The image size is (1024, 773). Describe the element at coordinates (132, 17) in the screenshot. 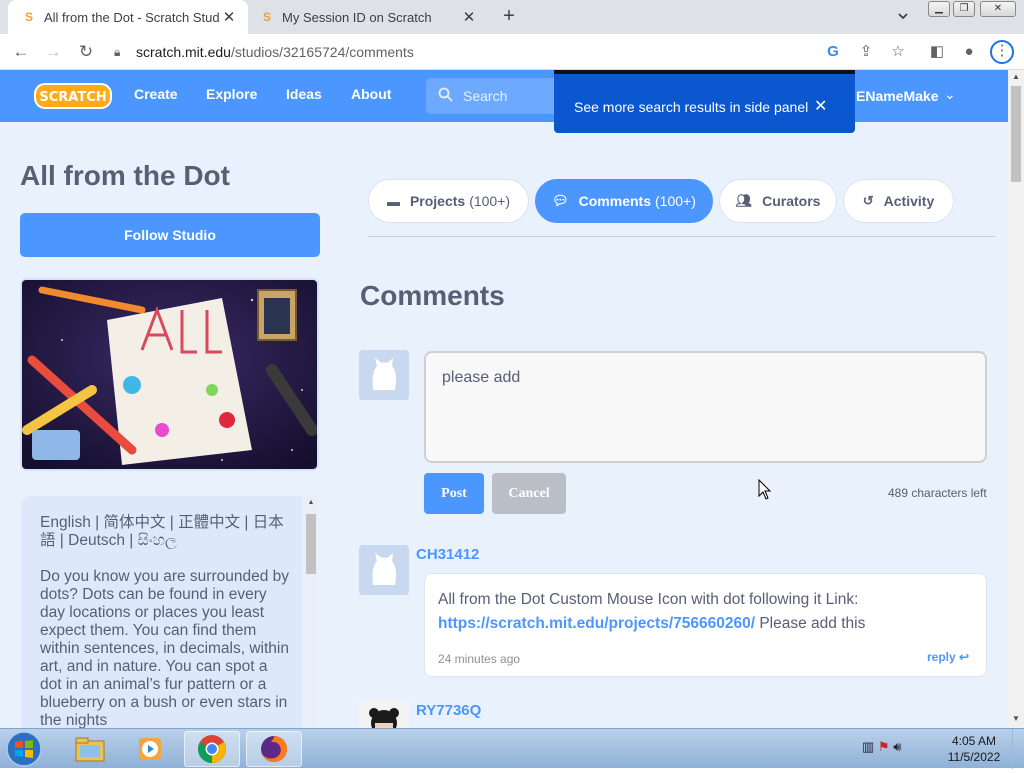

I see `tab-title: All from the Dot - Scratch Studio` at that location.